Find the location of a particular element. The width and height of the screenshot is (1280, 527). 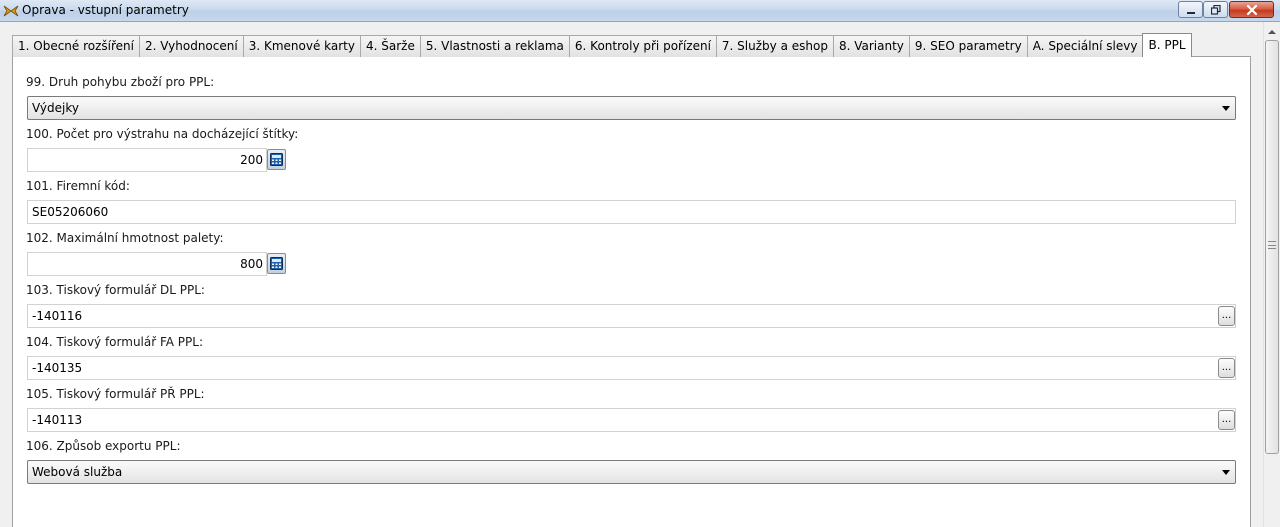

tab-specialni-slevy: A. Speciální slevy is located at coordinates (1085, 46).